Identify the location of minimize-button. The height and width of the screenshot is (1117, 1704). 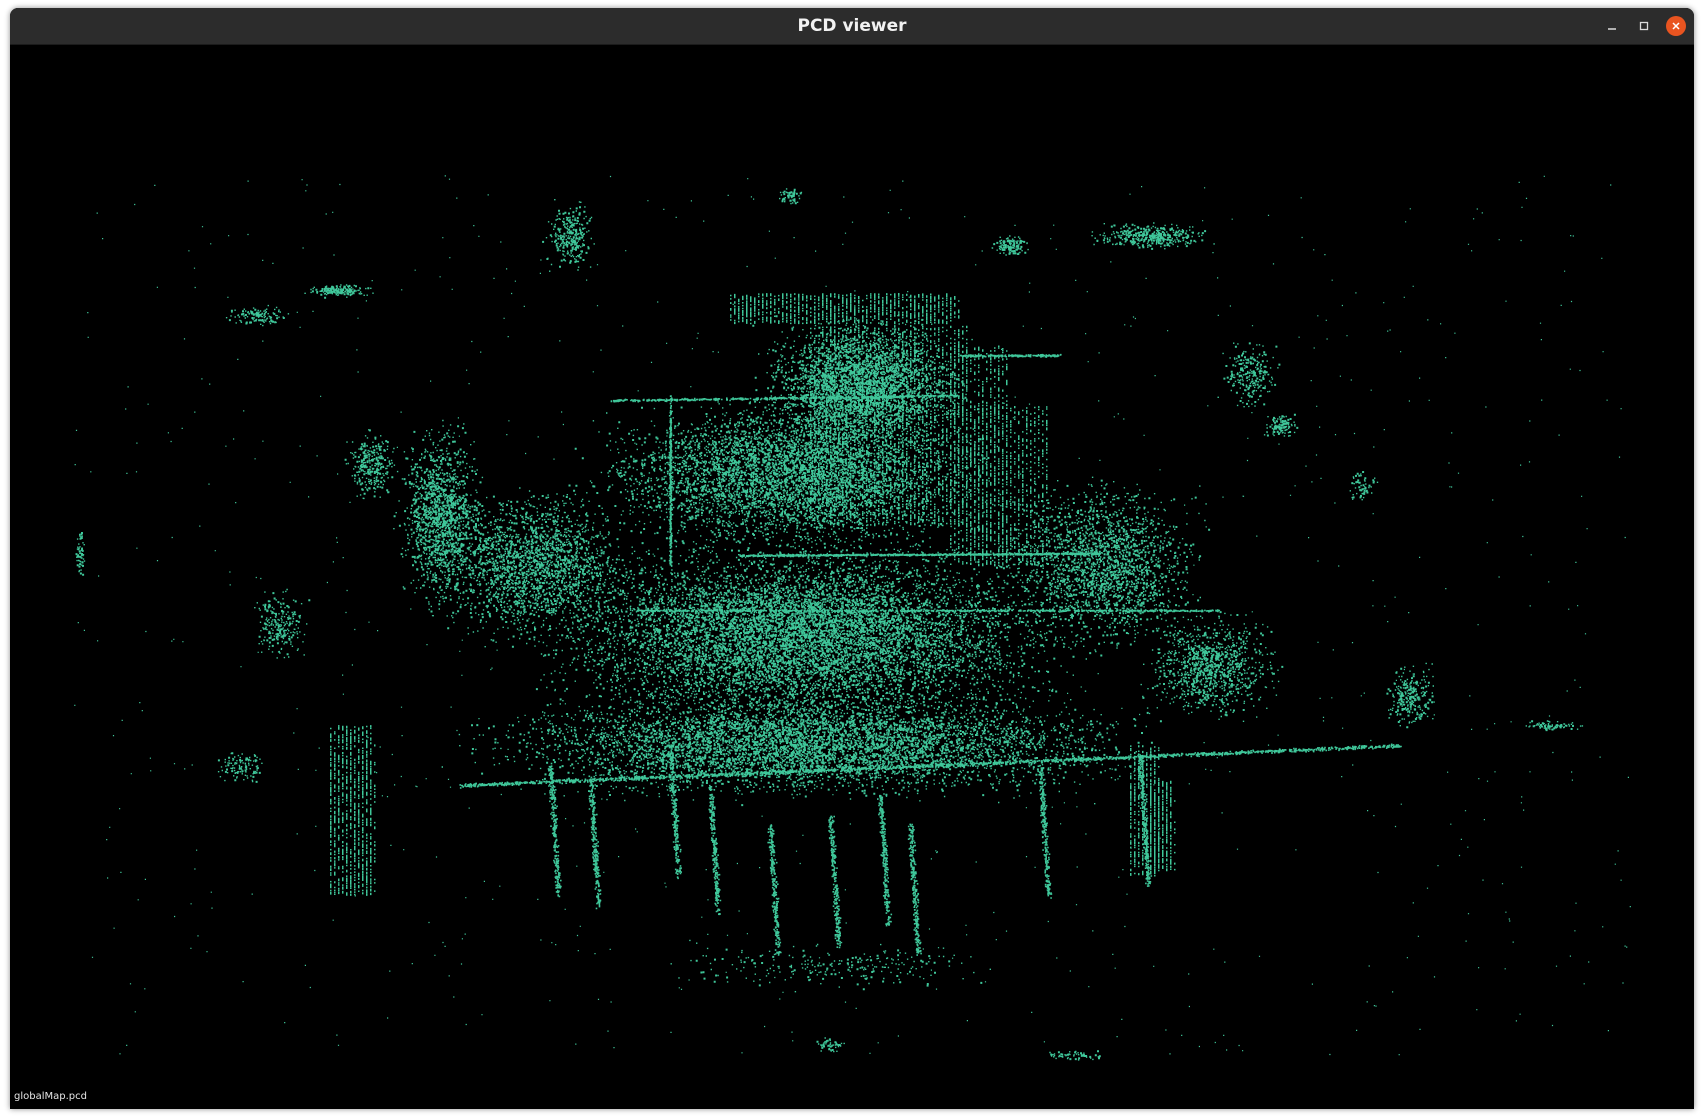
(1612, 26).